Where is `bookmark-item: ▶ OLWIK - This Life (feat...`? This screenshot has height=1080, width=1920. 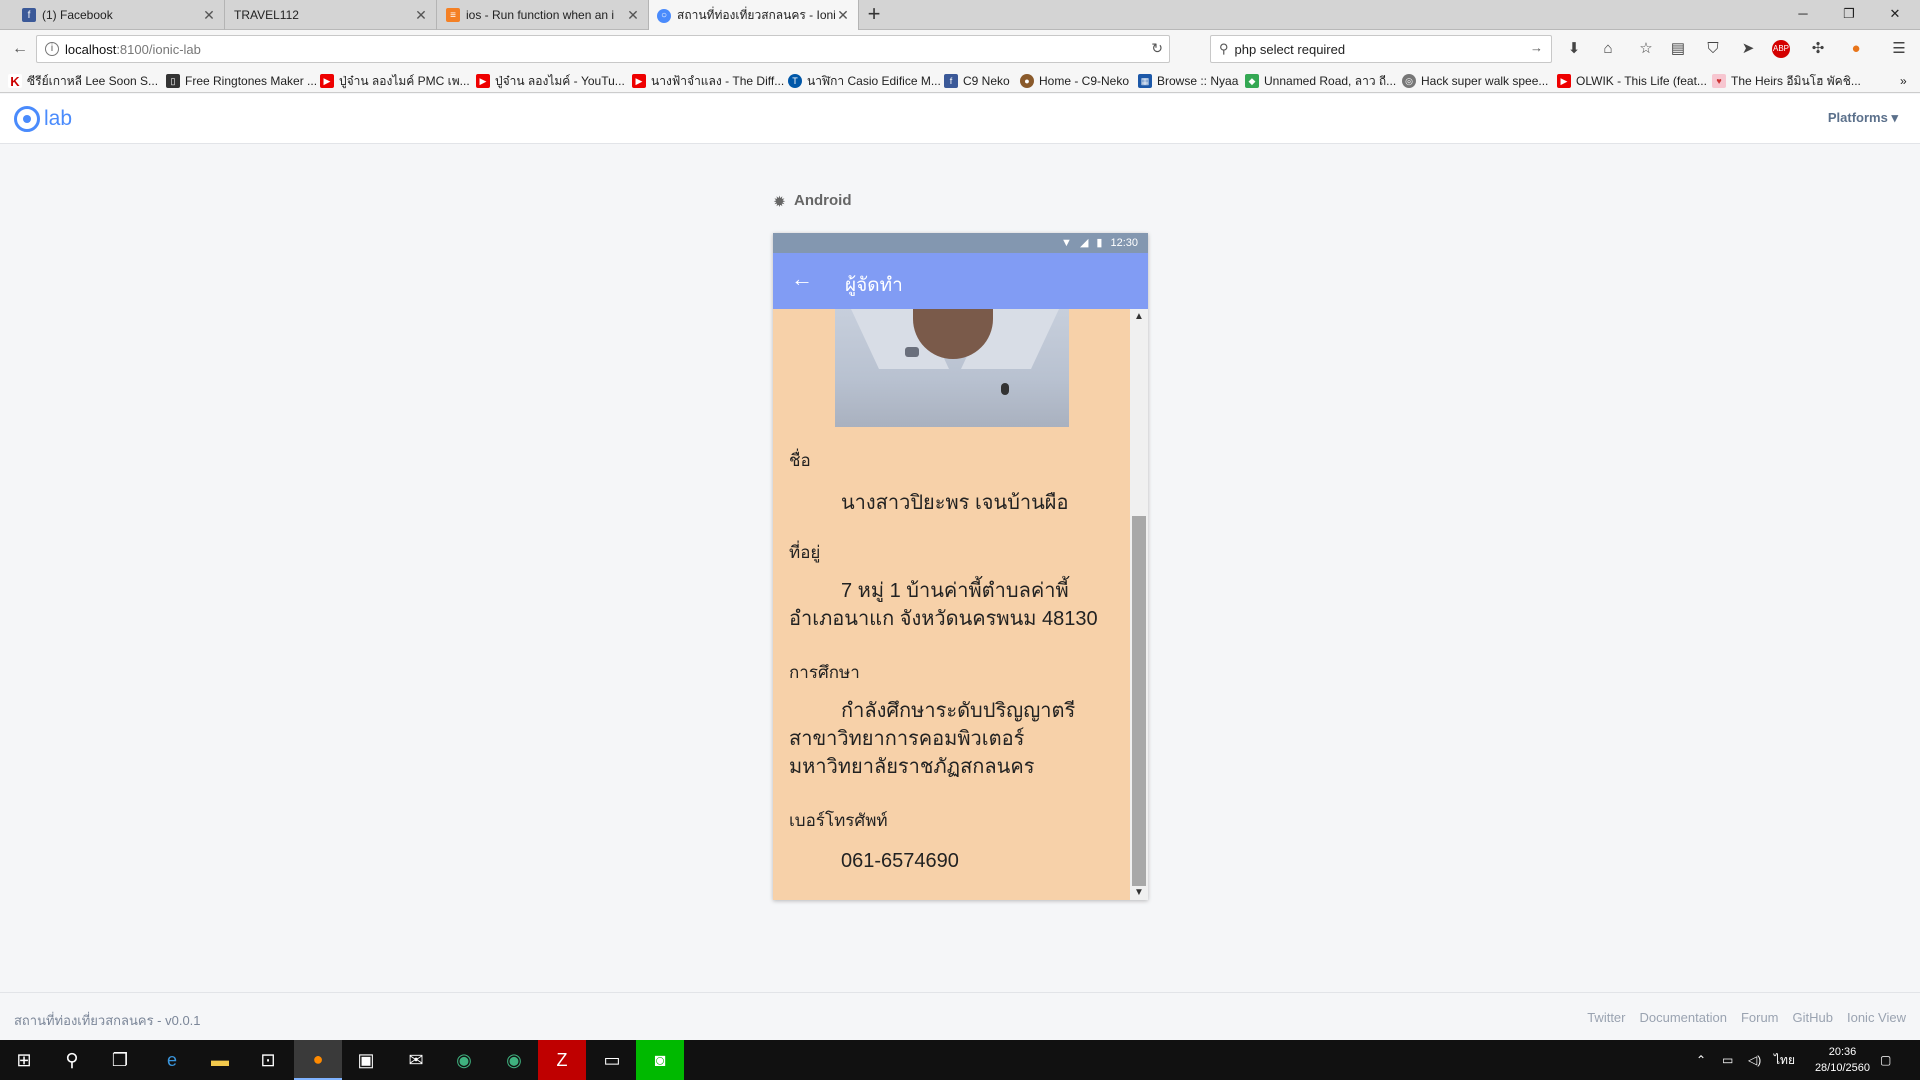 bookmark-item: ▶ OLWIK - This Life (feat... is located at coordinates (1632, 81).